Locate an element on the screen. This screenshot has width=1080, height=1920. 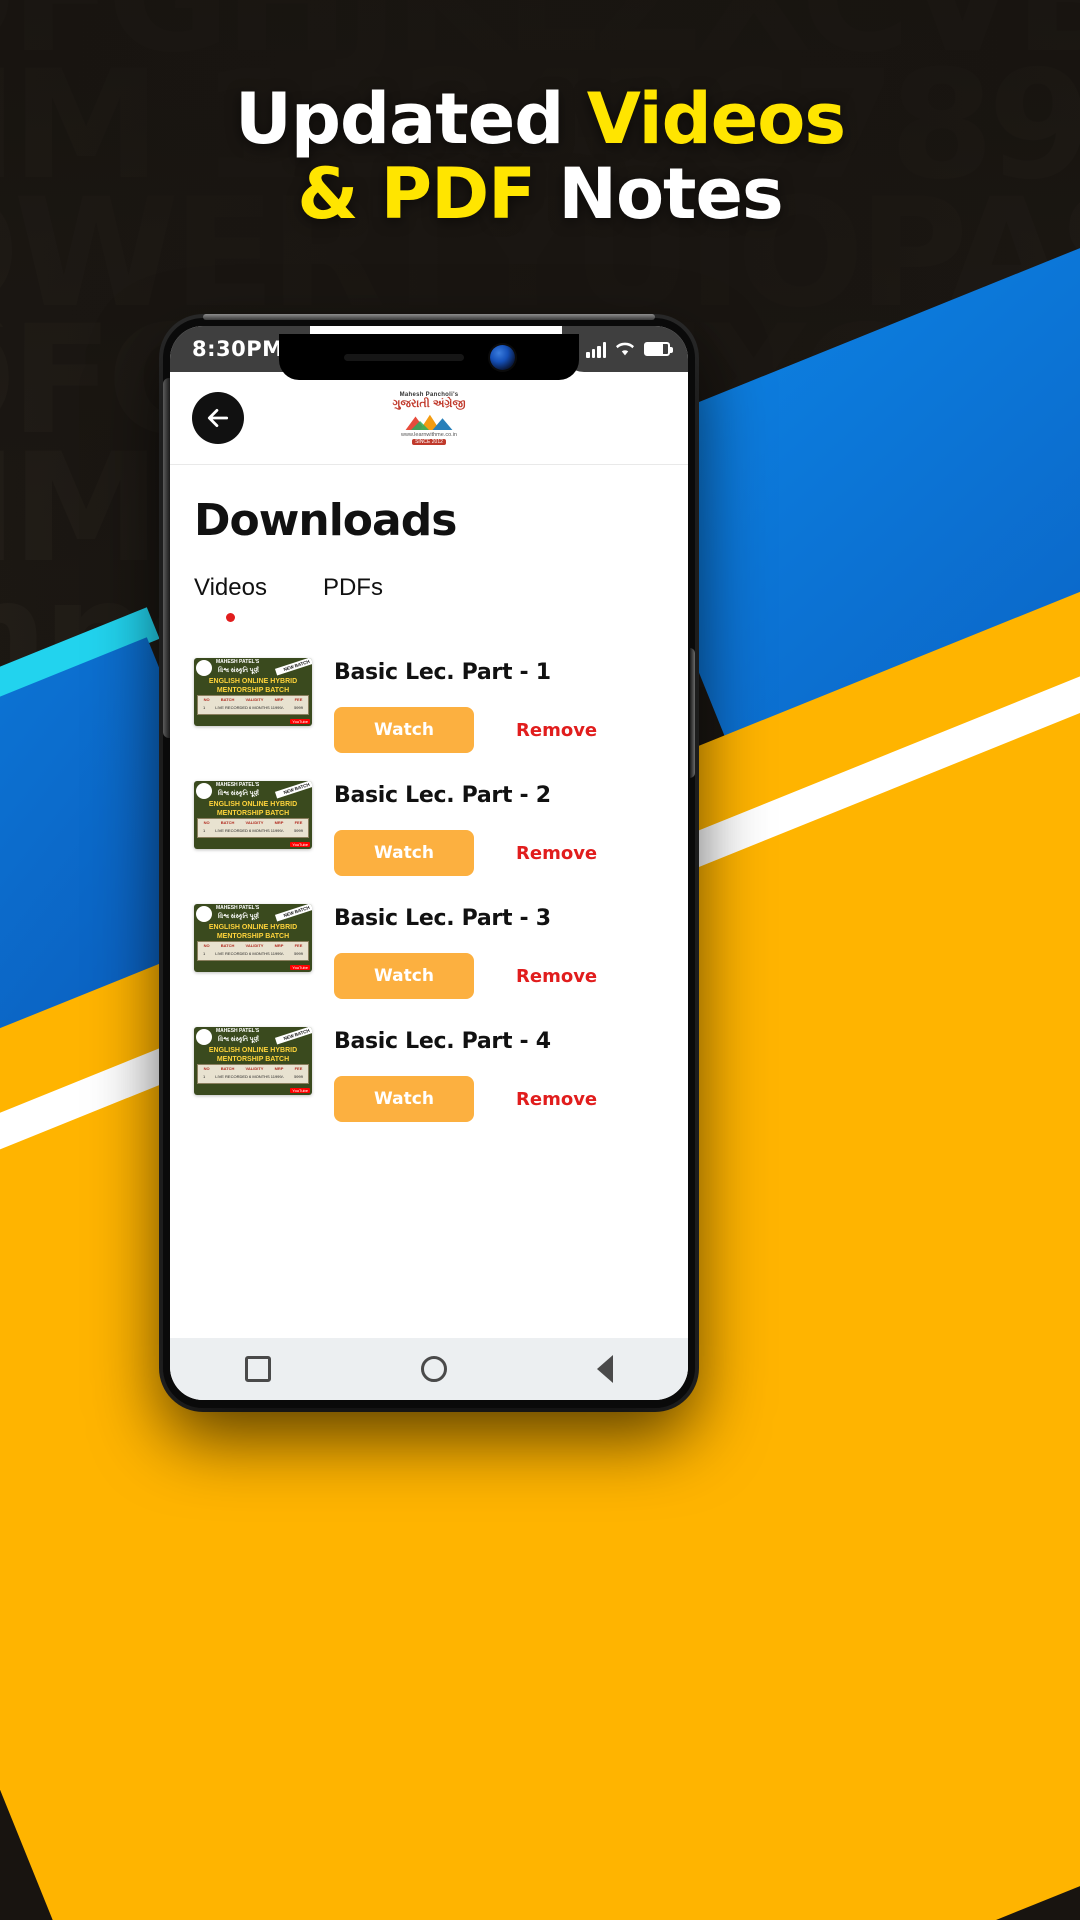
headline-notes-text: Notes is located at coordinates (670, 193).